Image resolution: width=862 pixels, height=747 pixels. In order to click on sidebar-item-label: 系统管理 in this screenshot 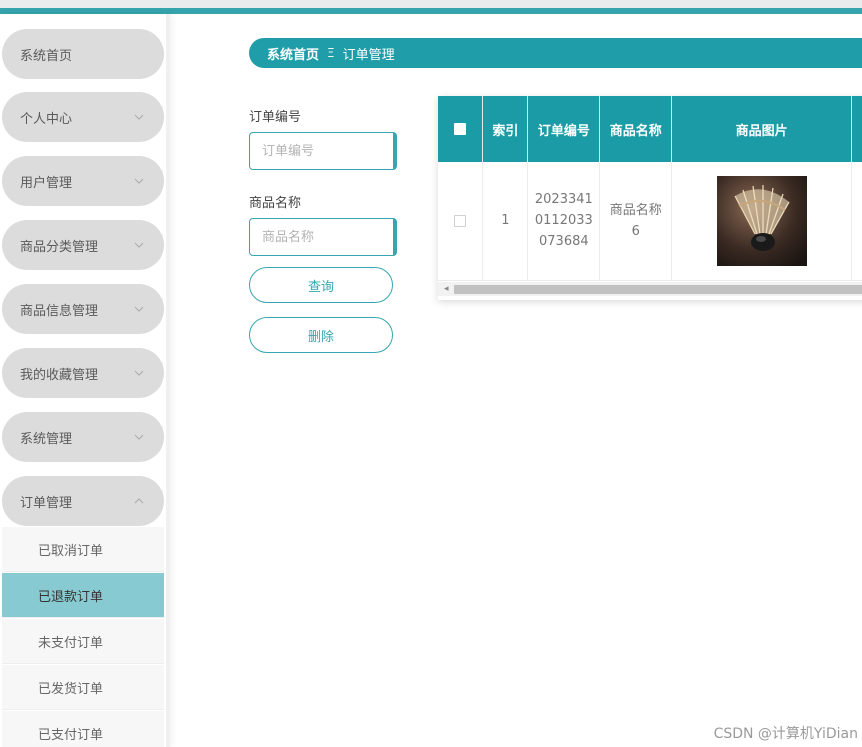, I will do `click(46, 439)`.